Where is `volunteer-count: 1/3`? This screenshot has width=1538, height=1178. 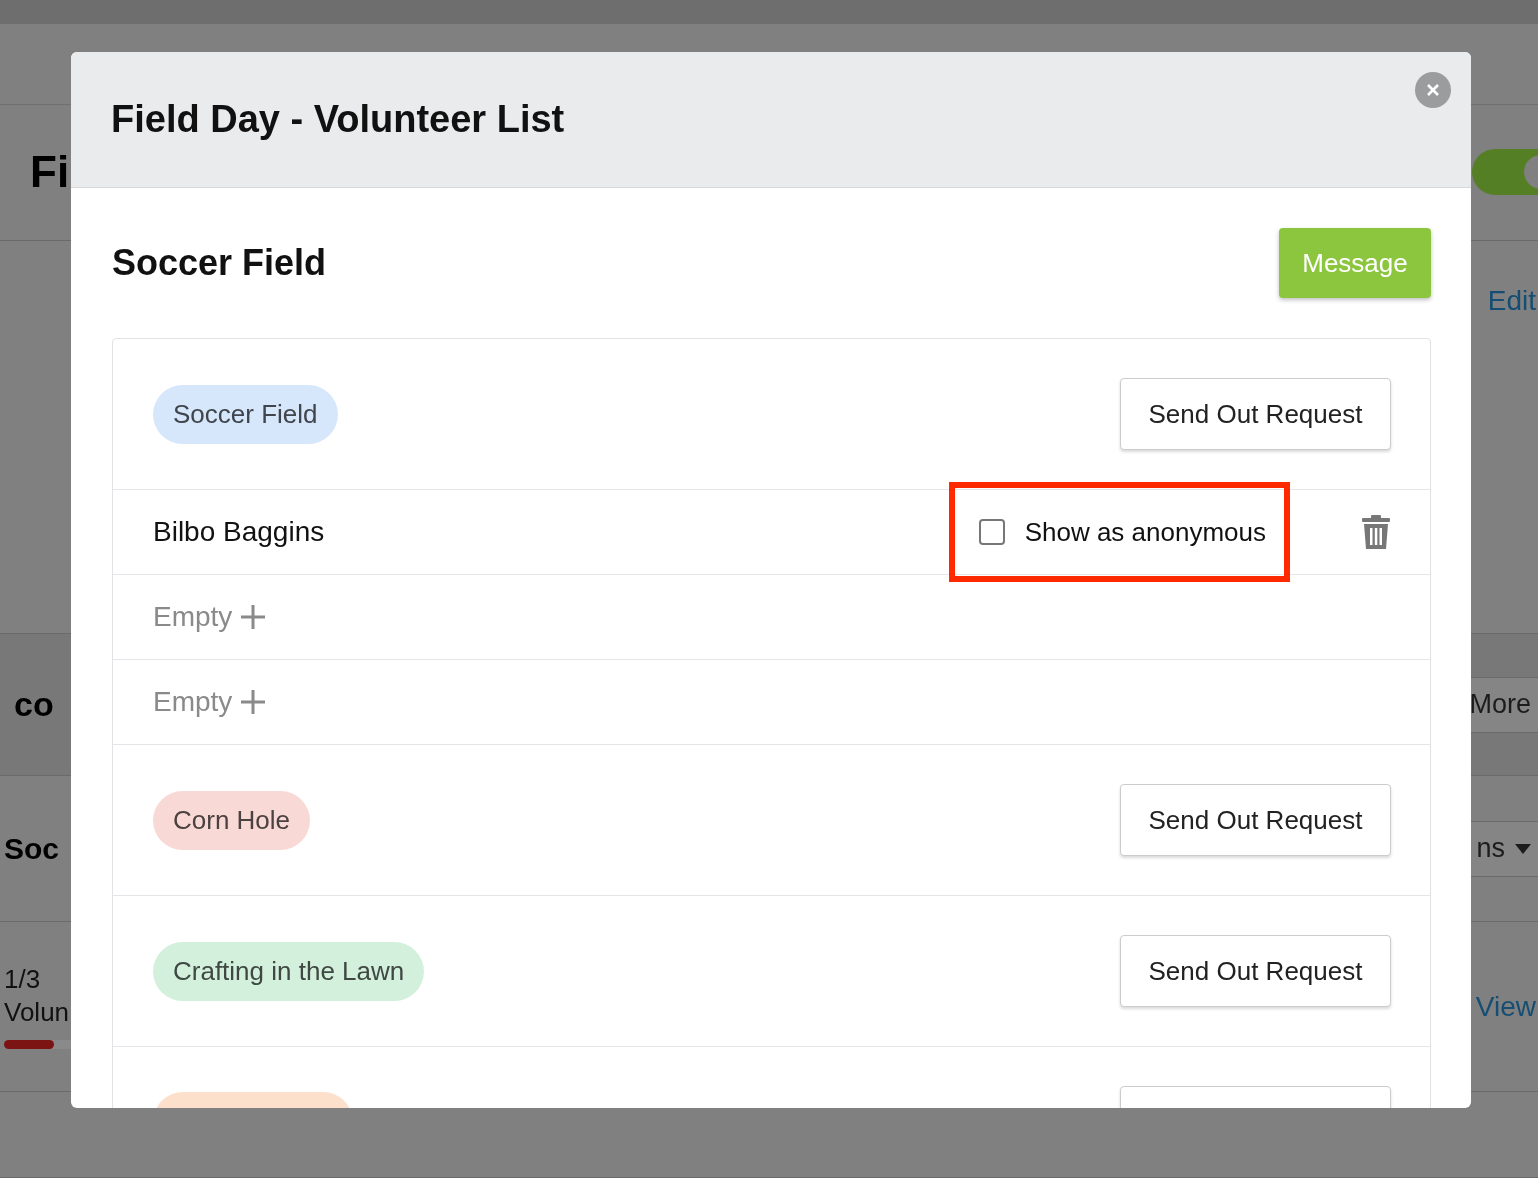
volunteer-count: 1/3 is located at coordinates (23, 980).